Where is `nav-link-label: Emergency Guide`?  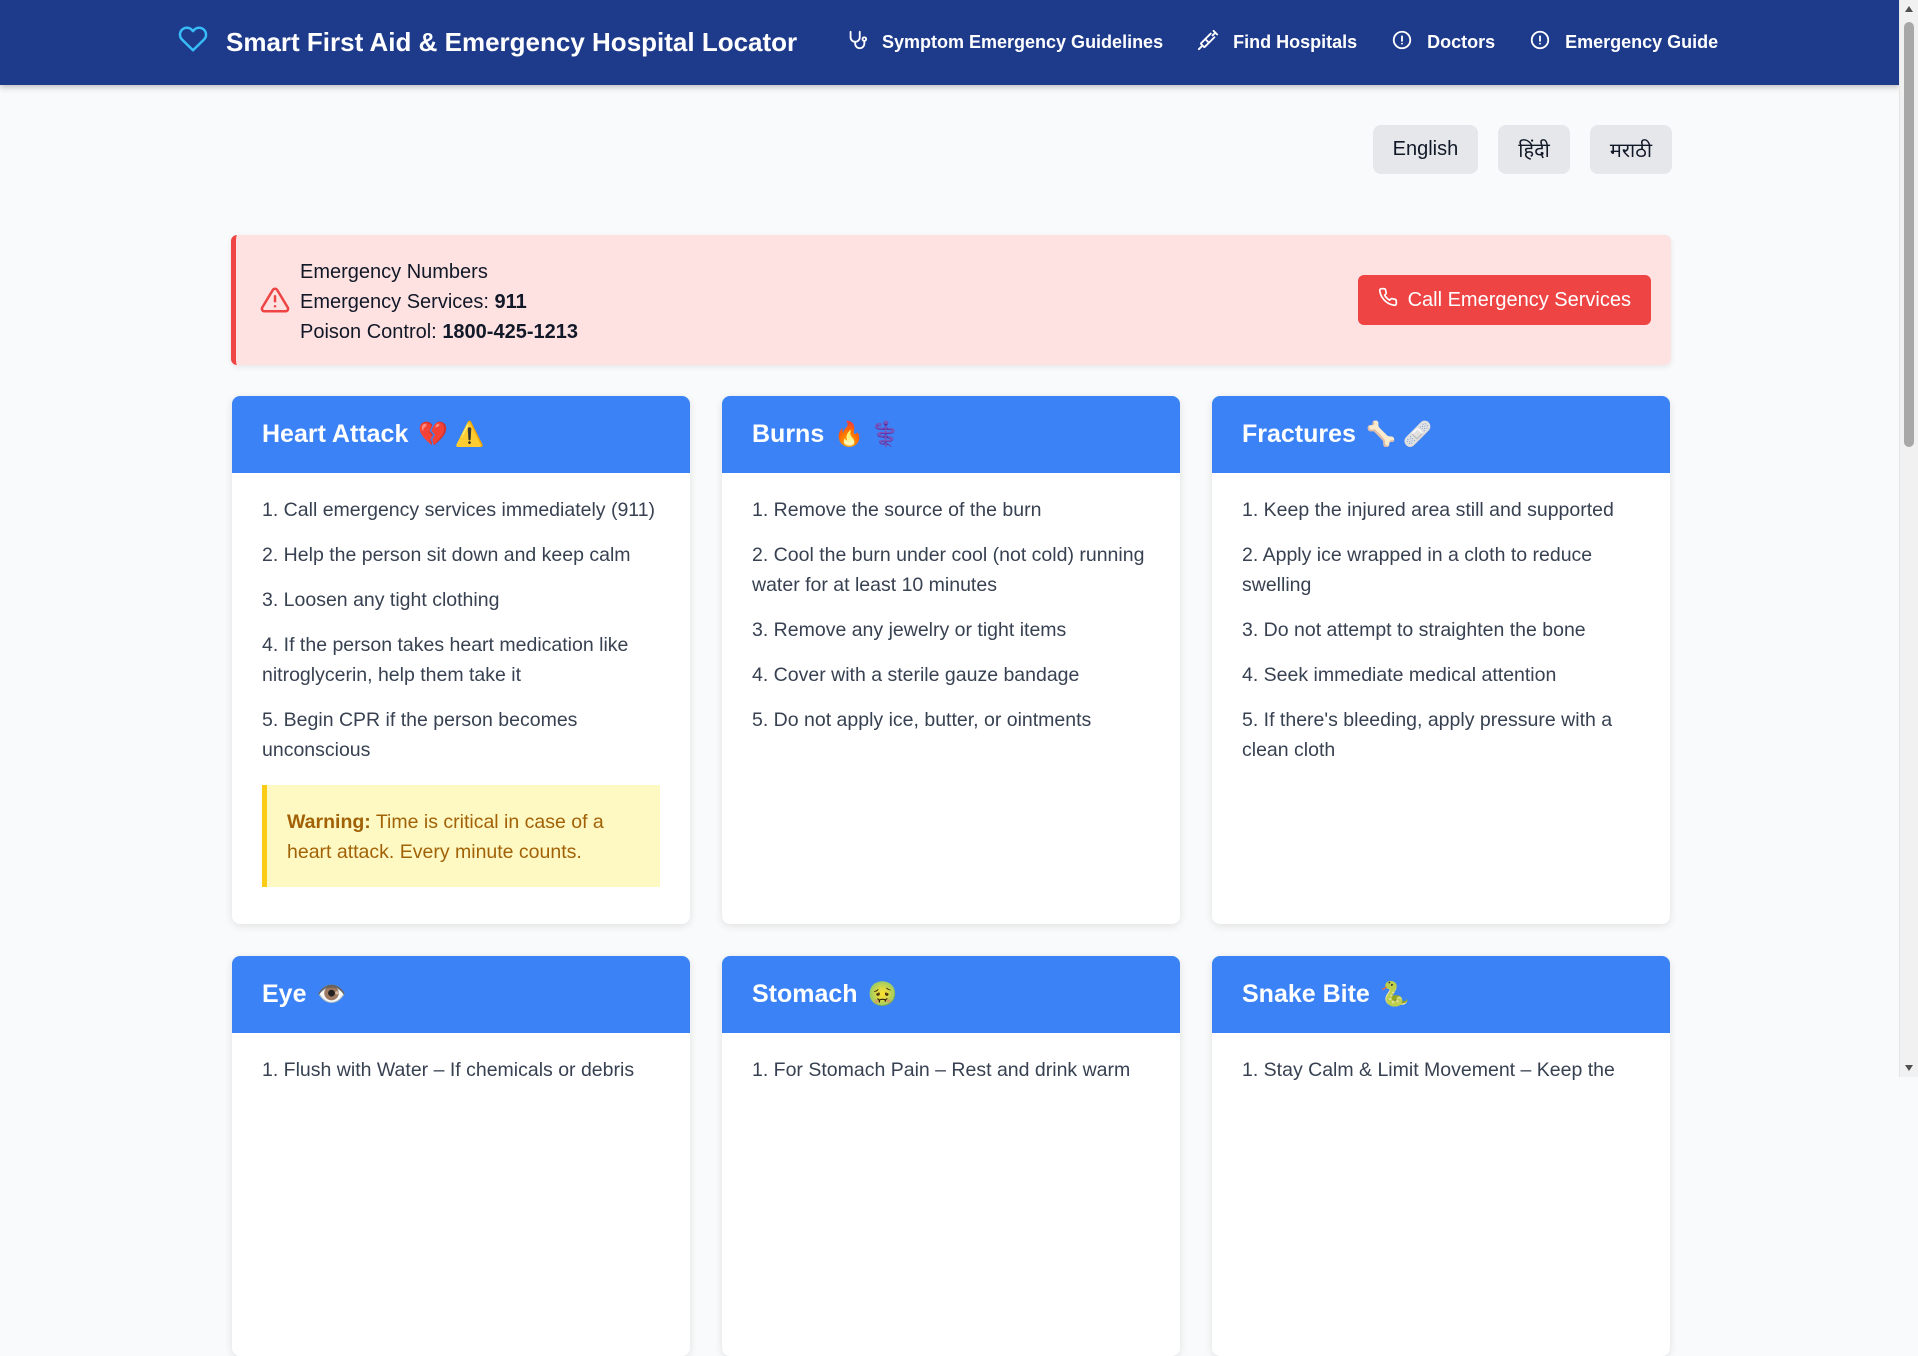 nav-link-label: Emergency Guide is located at coordinates (1642, 42).